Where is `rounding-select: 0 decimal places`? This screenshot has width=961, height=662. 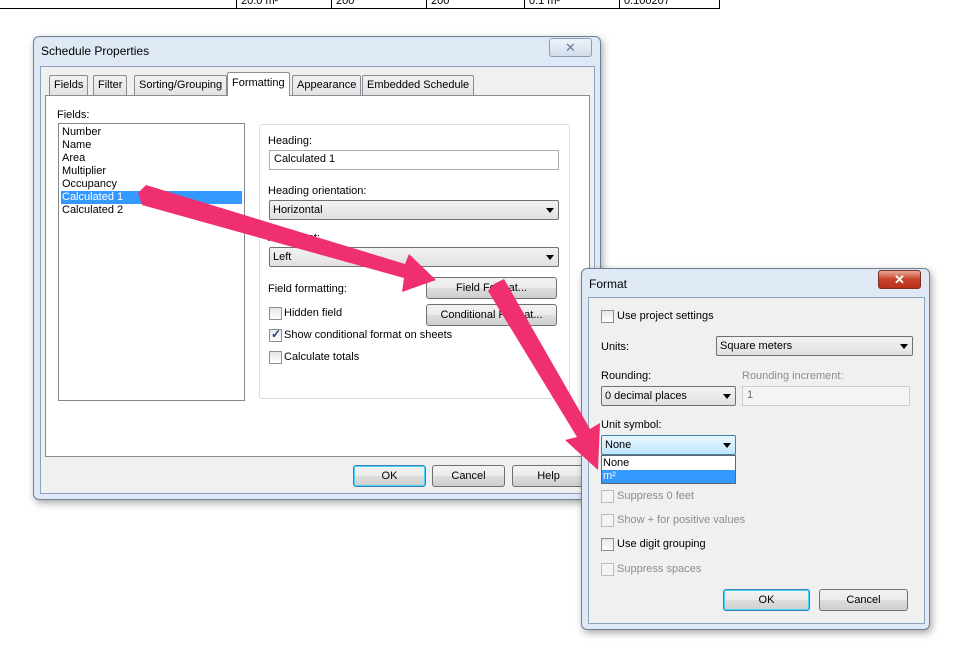 rounding-select: 0 decimal places is located at coordinates (668, 396).